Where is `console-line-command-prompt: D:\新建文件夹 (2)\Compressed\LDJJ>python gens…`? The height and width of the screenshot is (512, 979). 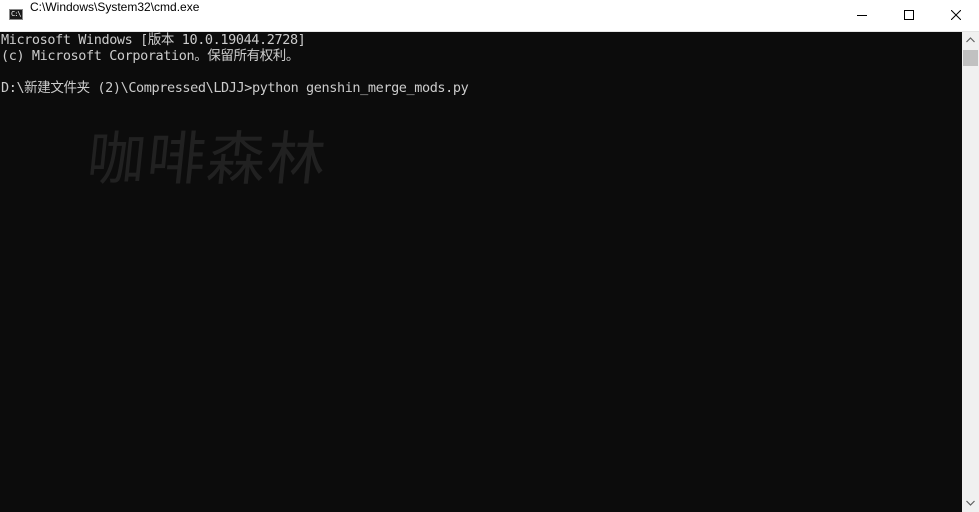
console-line-command-prompt: D:\新建文件夹 (2)\Compressed\LDJJ>python gens… is located at coordinates (235, 88).